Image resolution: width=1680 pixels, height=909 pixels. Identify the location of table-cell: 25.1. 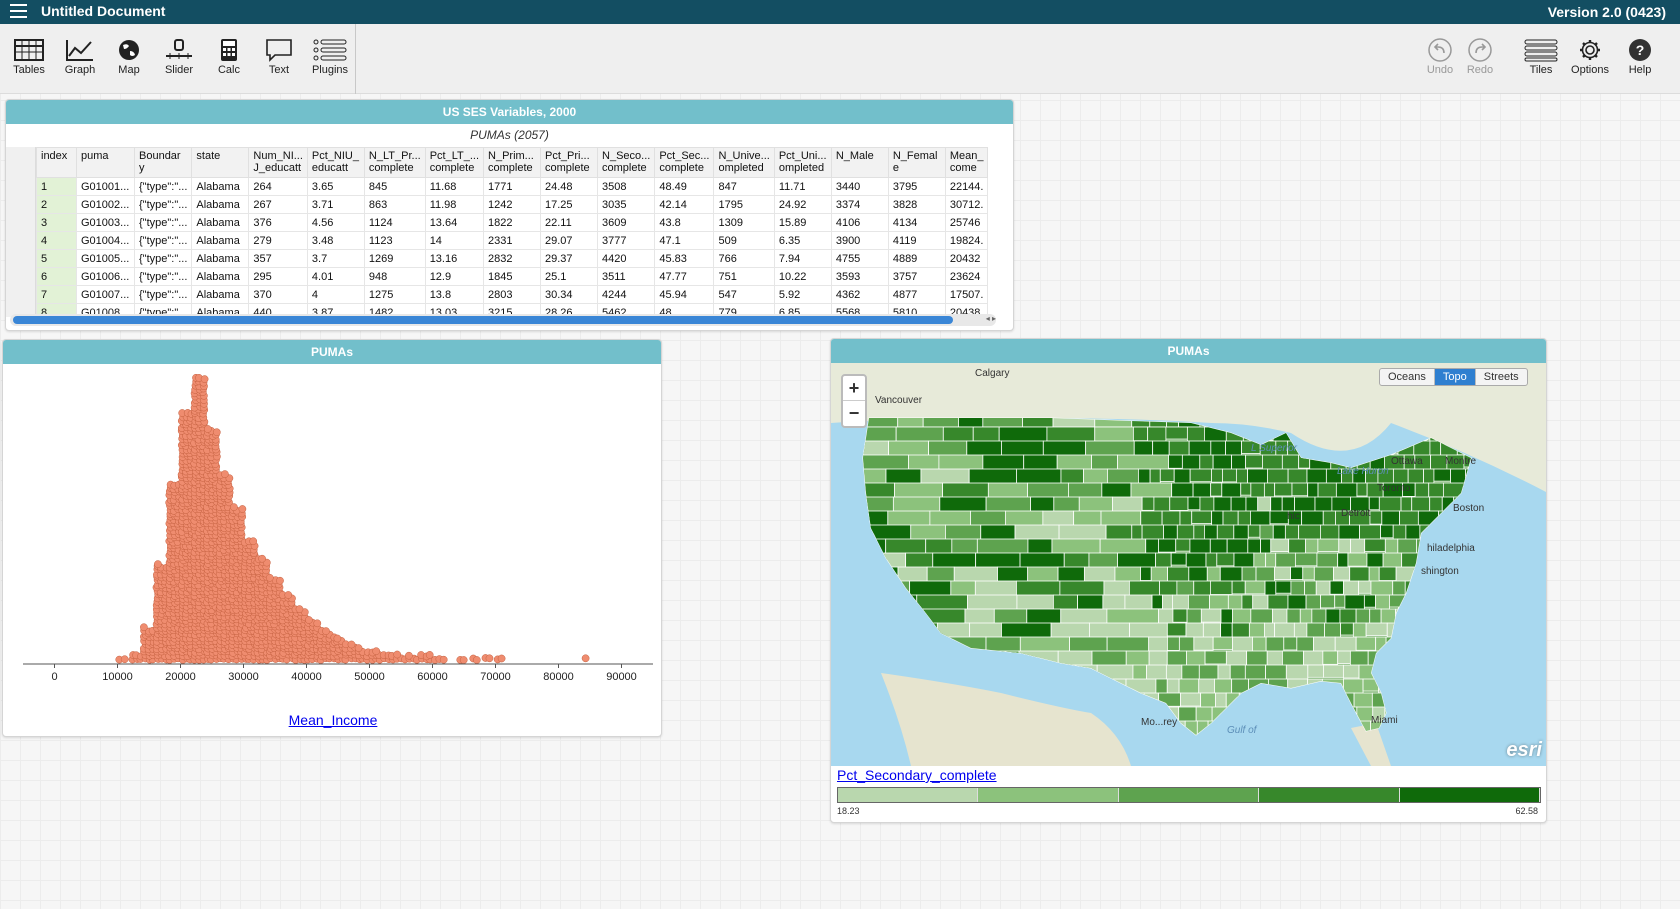
(569, 276).